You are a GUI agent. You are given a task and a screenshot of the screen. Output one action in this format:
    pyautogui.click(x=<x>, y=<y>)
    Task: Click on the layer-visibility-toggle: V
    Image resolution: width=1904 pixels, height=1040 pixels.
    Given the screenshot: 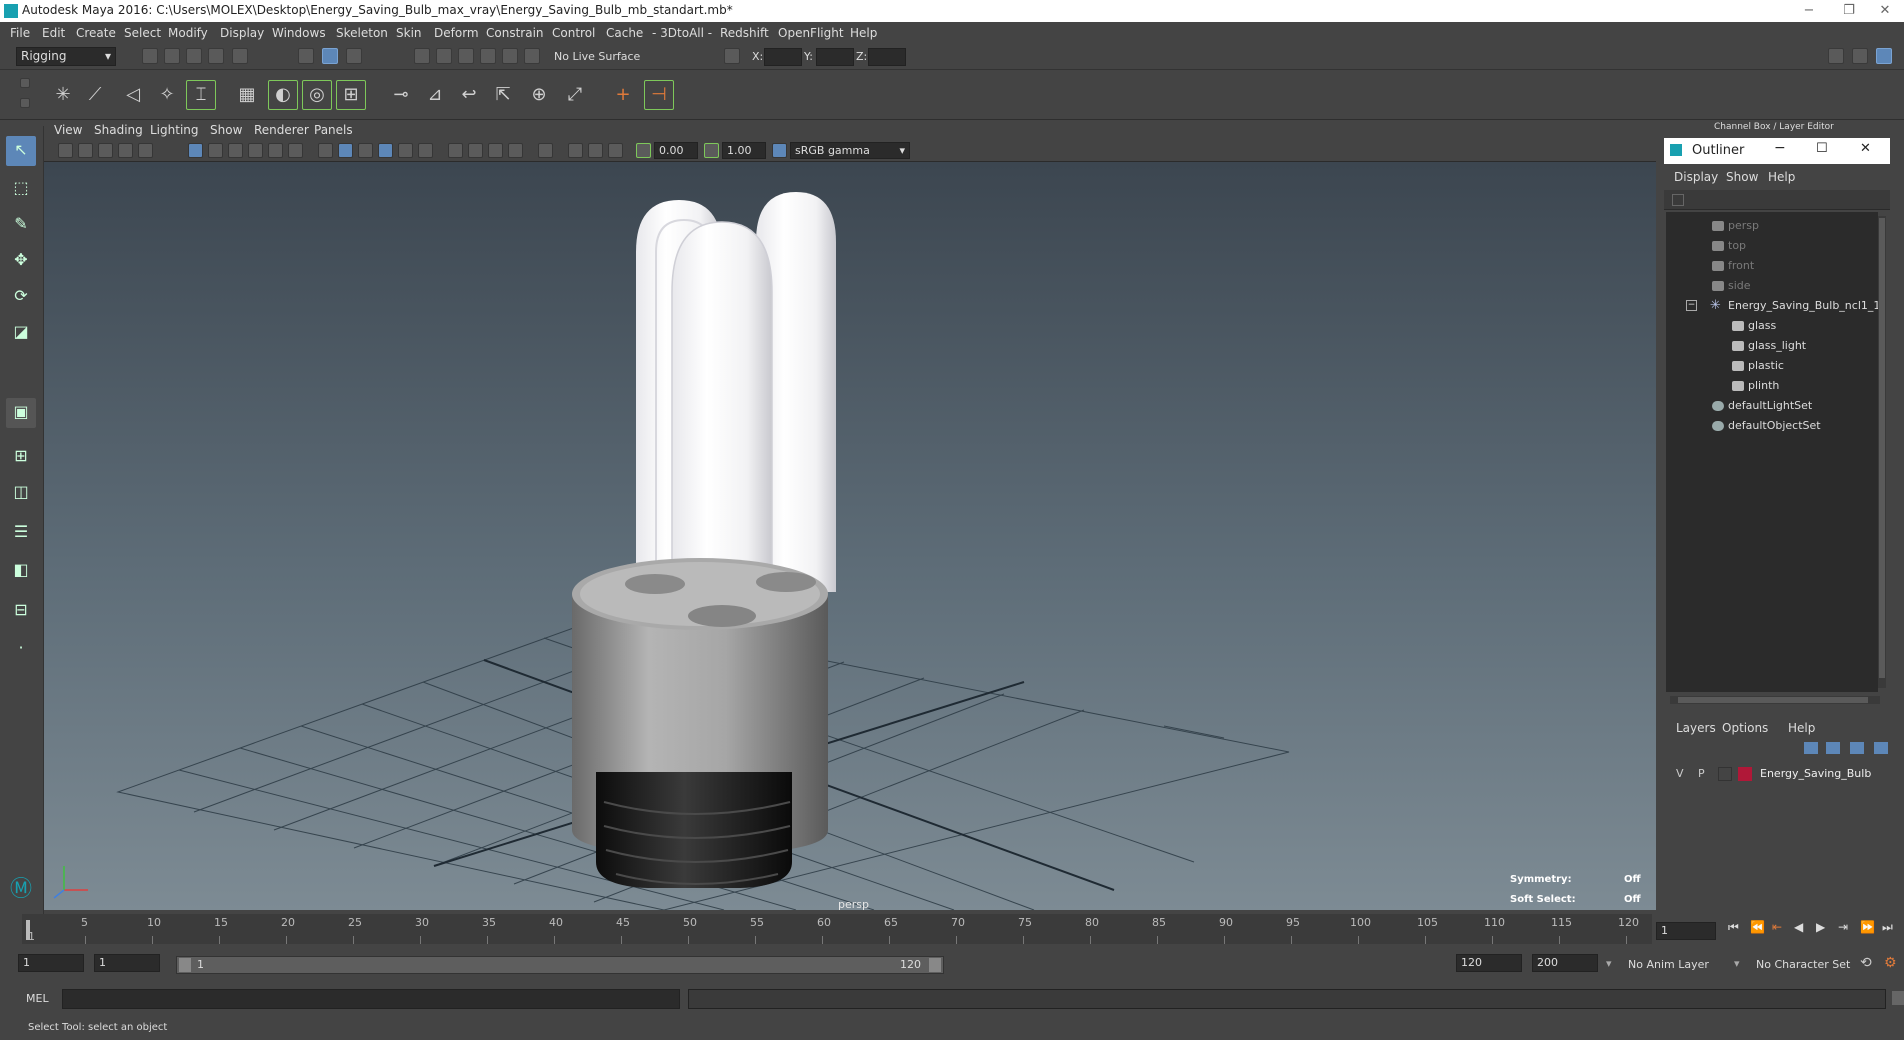 What is the action you would take?
    pyautogui.click(x=1680, y=773)
    